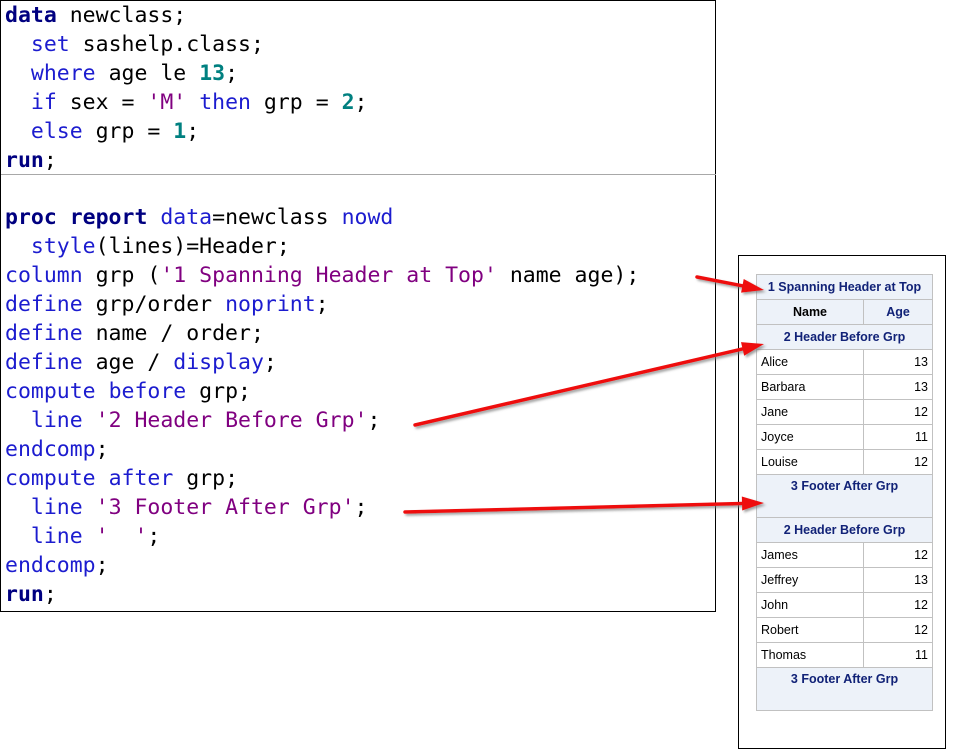 This screenshot has height=750, width=975. I want to click on table-row: Jeffrey 13, so click(844, 580).